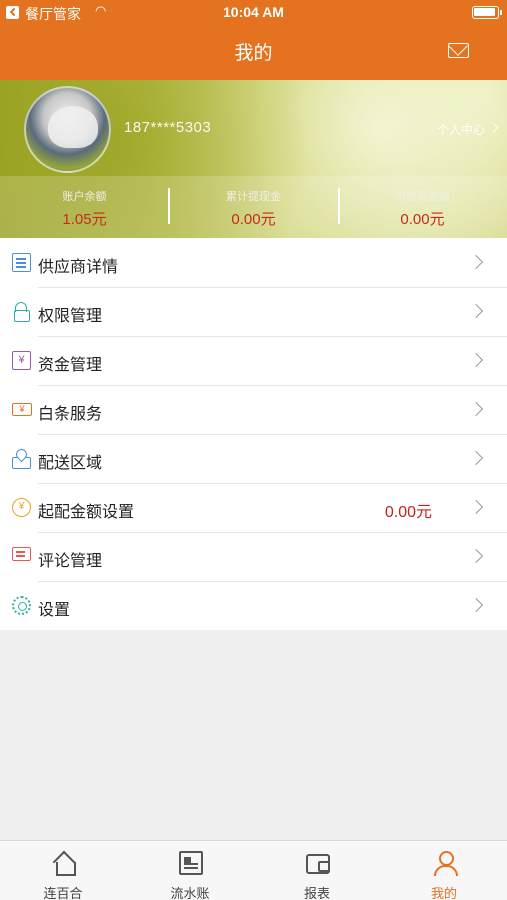  Describe the element at coordinates (253, 458) in the screenshot. I see `menu-item-delivery-area: 配送区域` at that location.